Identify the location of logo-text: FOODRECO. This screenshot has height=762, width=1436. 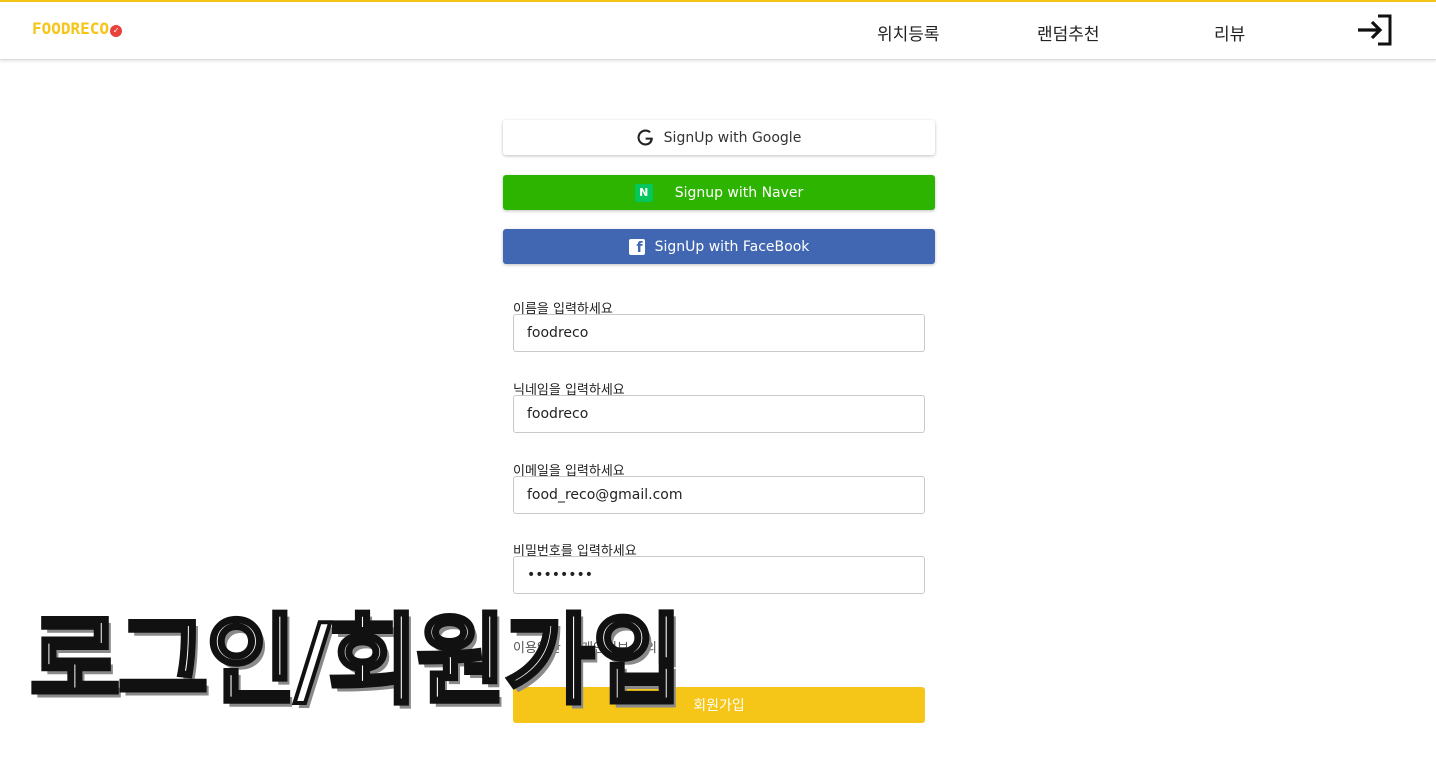
(71, 28).